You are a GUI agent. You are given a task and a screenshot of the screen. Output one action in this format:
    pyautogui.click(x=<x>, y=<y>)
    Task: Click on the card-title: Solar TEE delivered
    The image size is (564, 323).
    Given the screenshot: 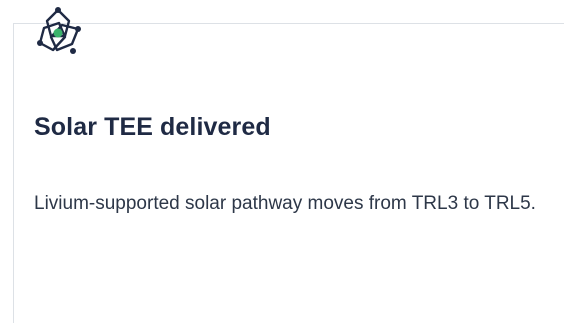 What is the action you would take?
    pyautogui.click(x=152, y=127)
    